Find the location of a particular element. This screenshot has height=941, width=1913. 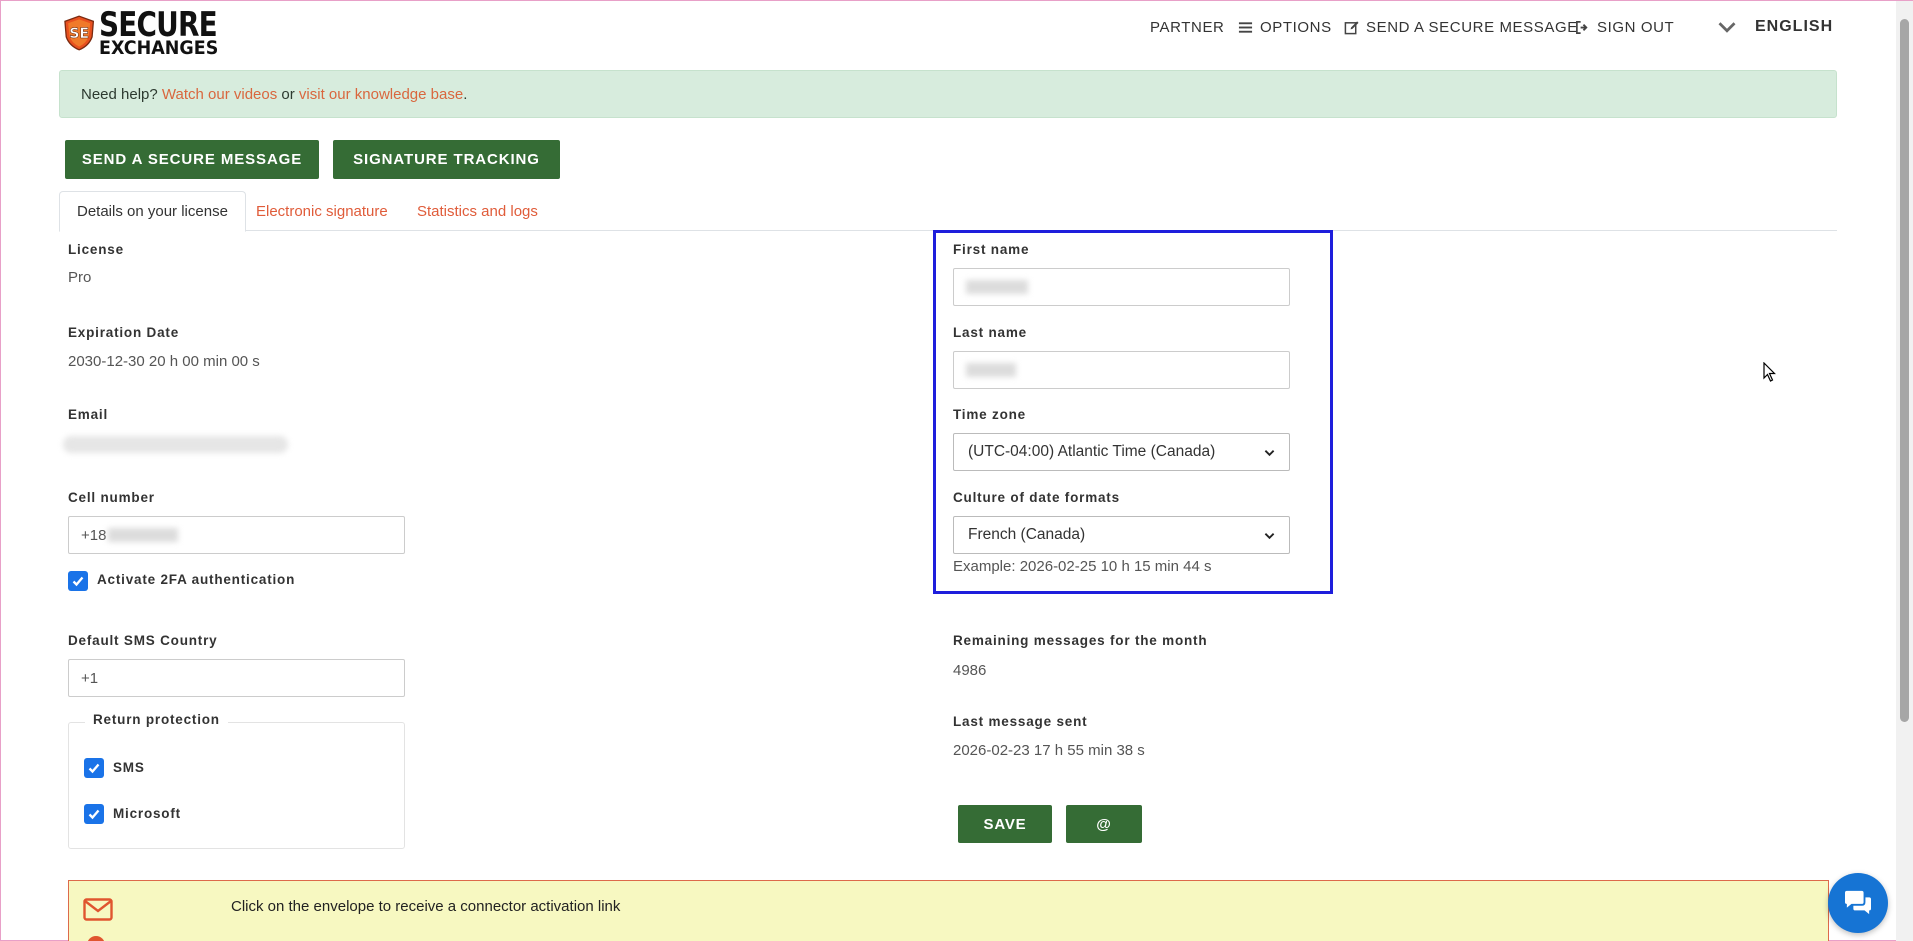

culture-select: French (Canada) is located at coordinates (1121, 535).